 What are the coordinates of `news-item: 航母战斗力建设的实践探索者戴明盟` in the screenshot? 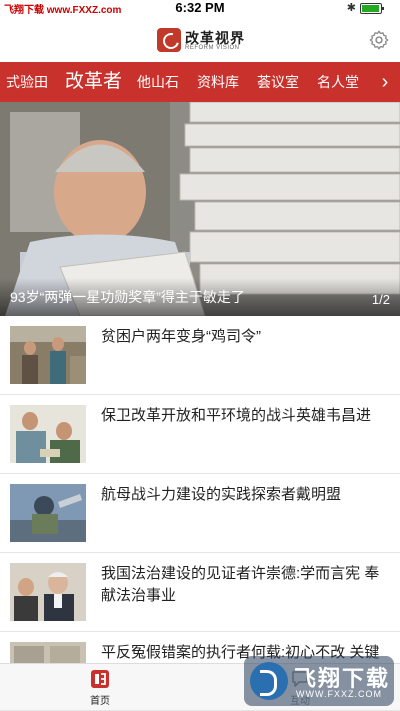 It's located at (200, 513).